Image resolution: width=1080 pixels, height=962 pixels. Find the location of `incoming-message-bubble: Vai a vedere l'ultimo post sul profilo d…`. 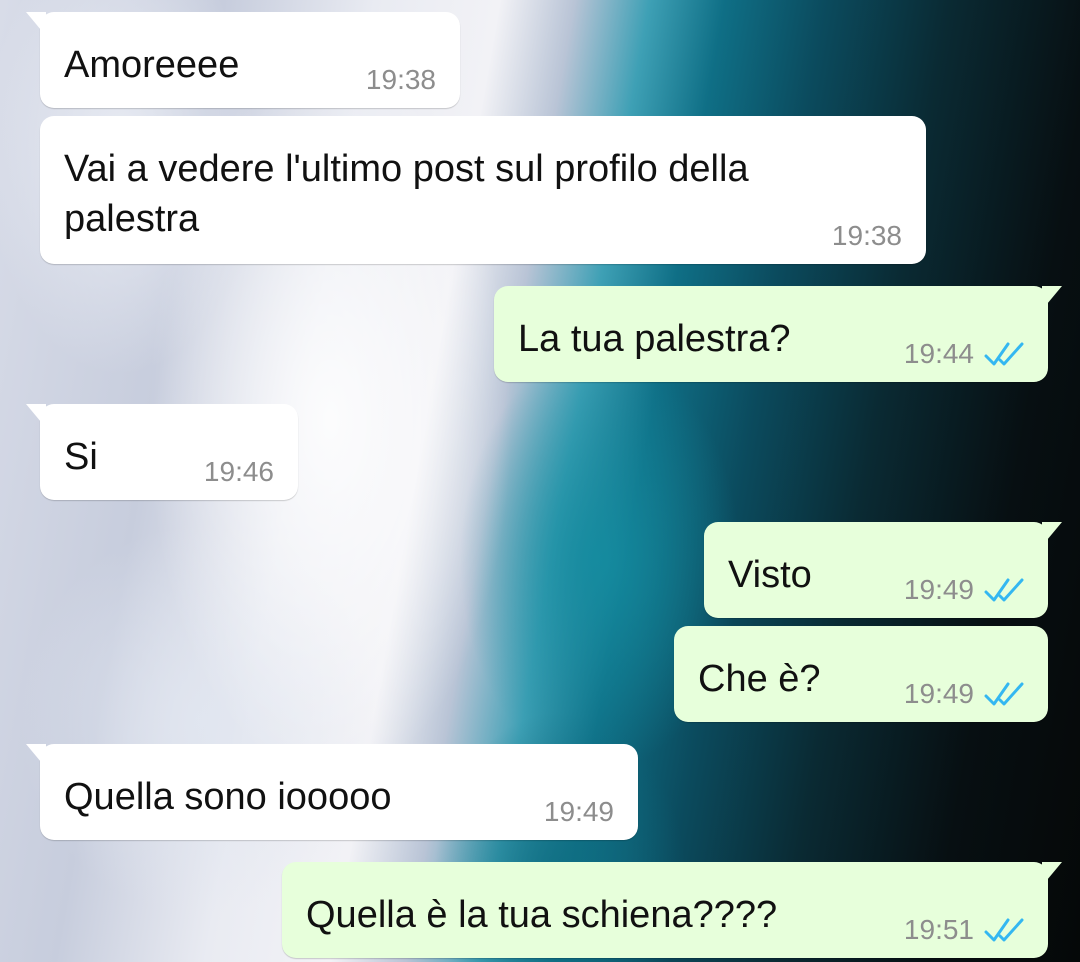

incoming-message-bubble: Vai a vedere l'ultimo post sul profilo d… is located at coordinates (483, 190).